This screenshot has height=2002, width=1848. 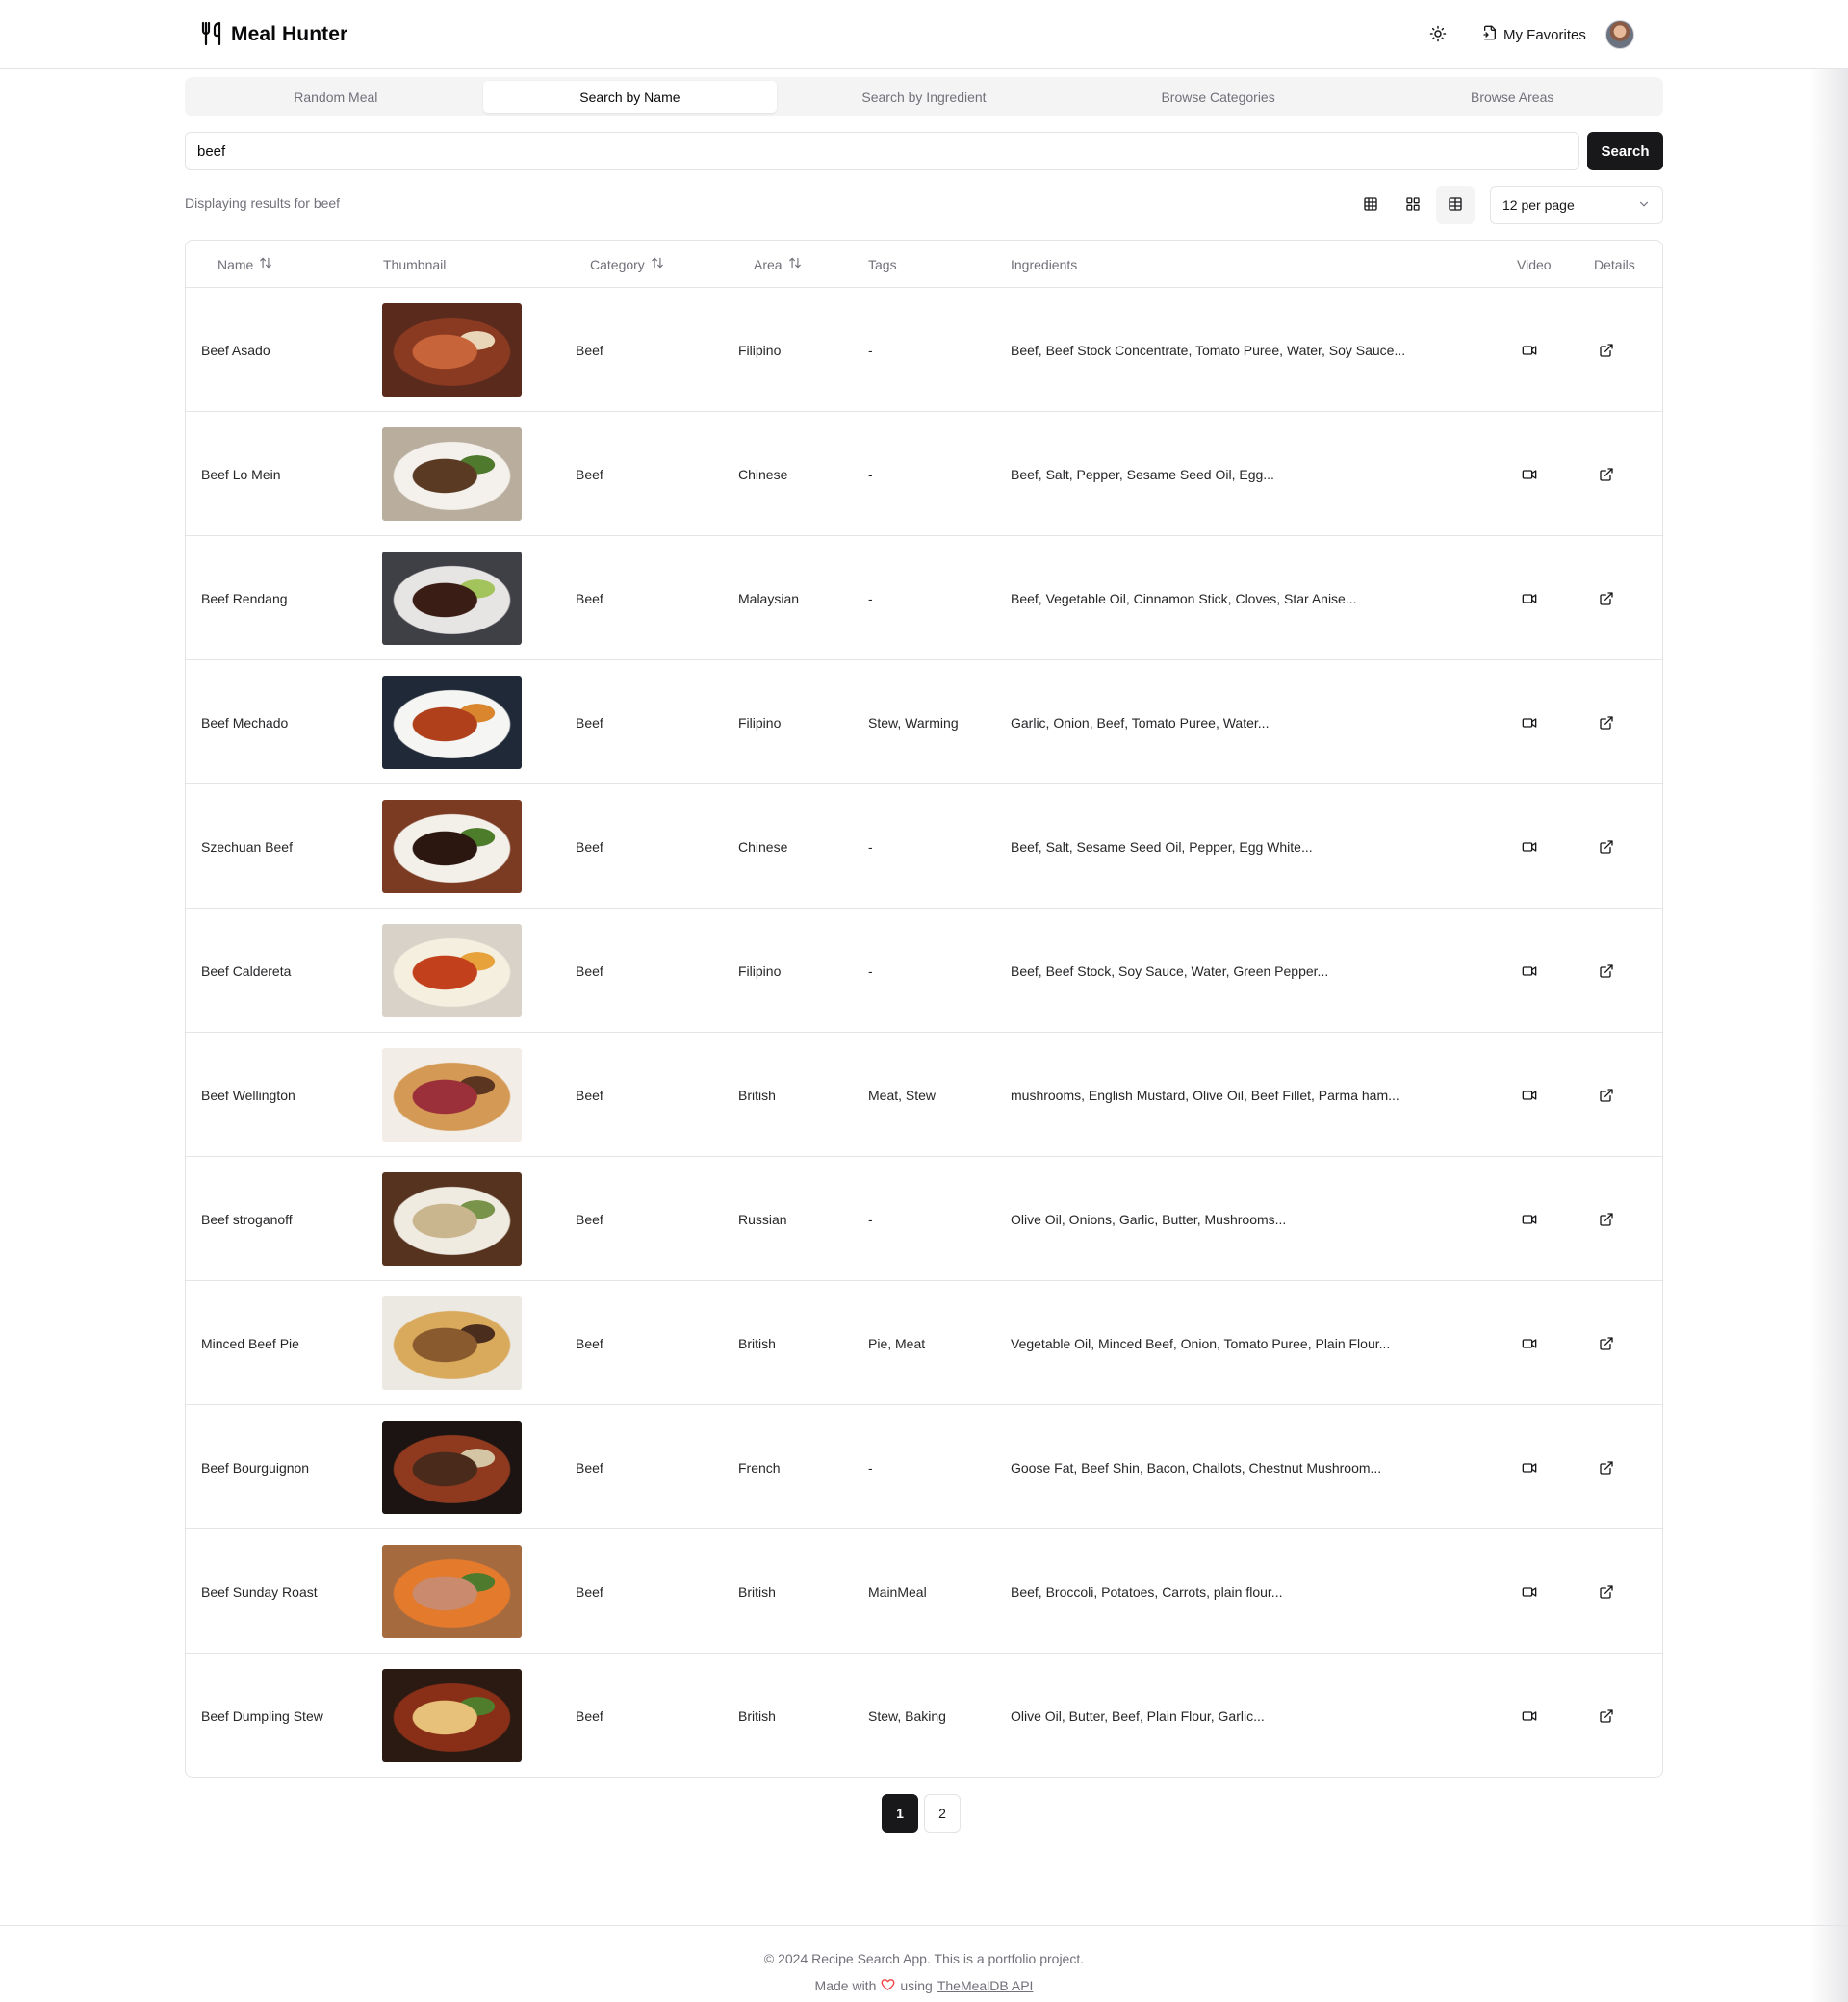 What do you see at coordinates (263, 203) in the screenshot?
I see `results-summary: Displaying results for beef` at bounding box center [263, 203].